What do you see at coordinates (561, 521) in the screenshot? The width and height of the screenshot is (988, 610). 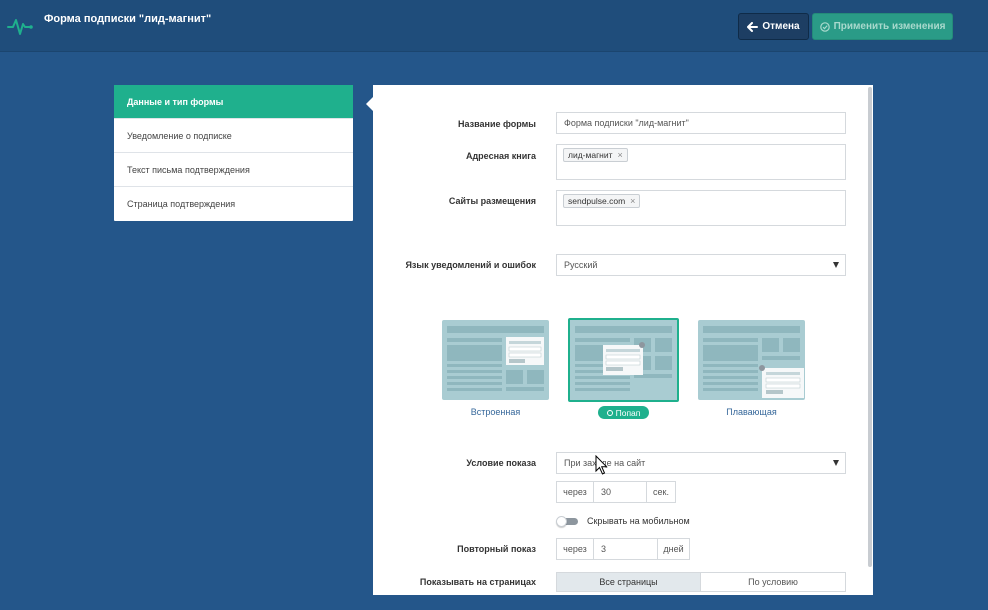 I see `toggle-knob` at bounding box center [561, 521].